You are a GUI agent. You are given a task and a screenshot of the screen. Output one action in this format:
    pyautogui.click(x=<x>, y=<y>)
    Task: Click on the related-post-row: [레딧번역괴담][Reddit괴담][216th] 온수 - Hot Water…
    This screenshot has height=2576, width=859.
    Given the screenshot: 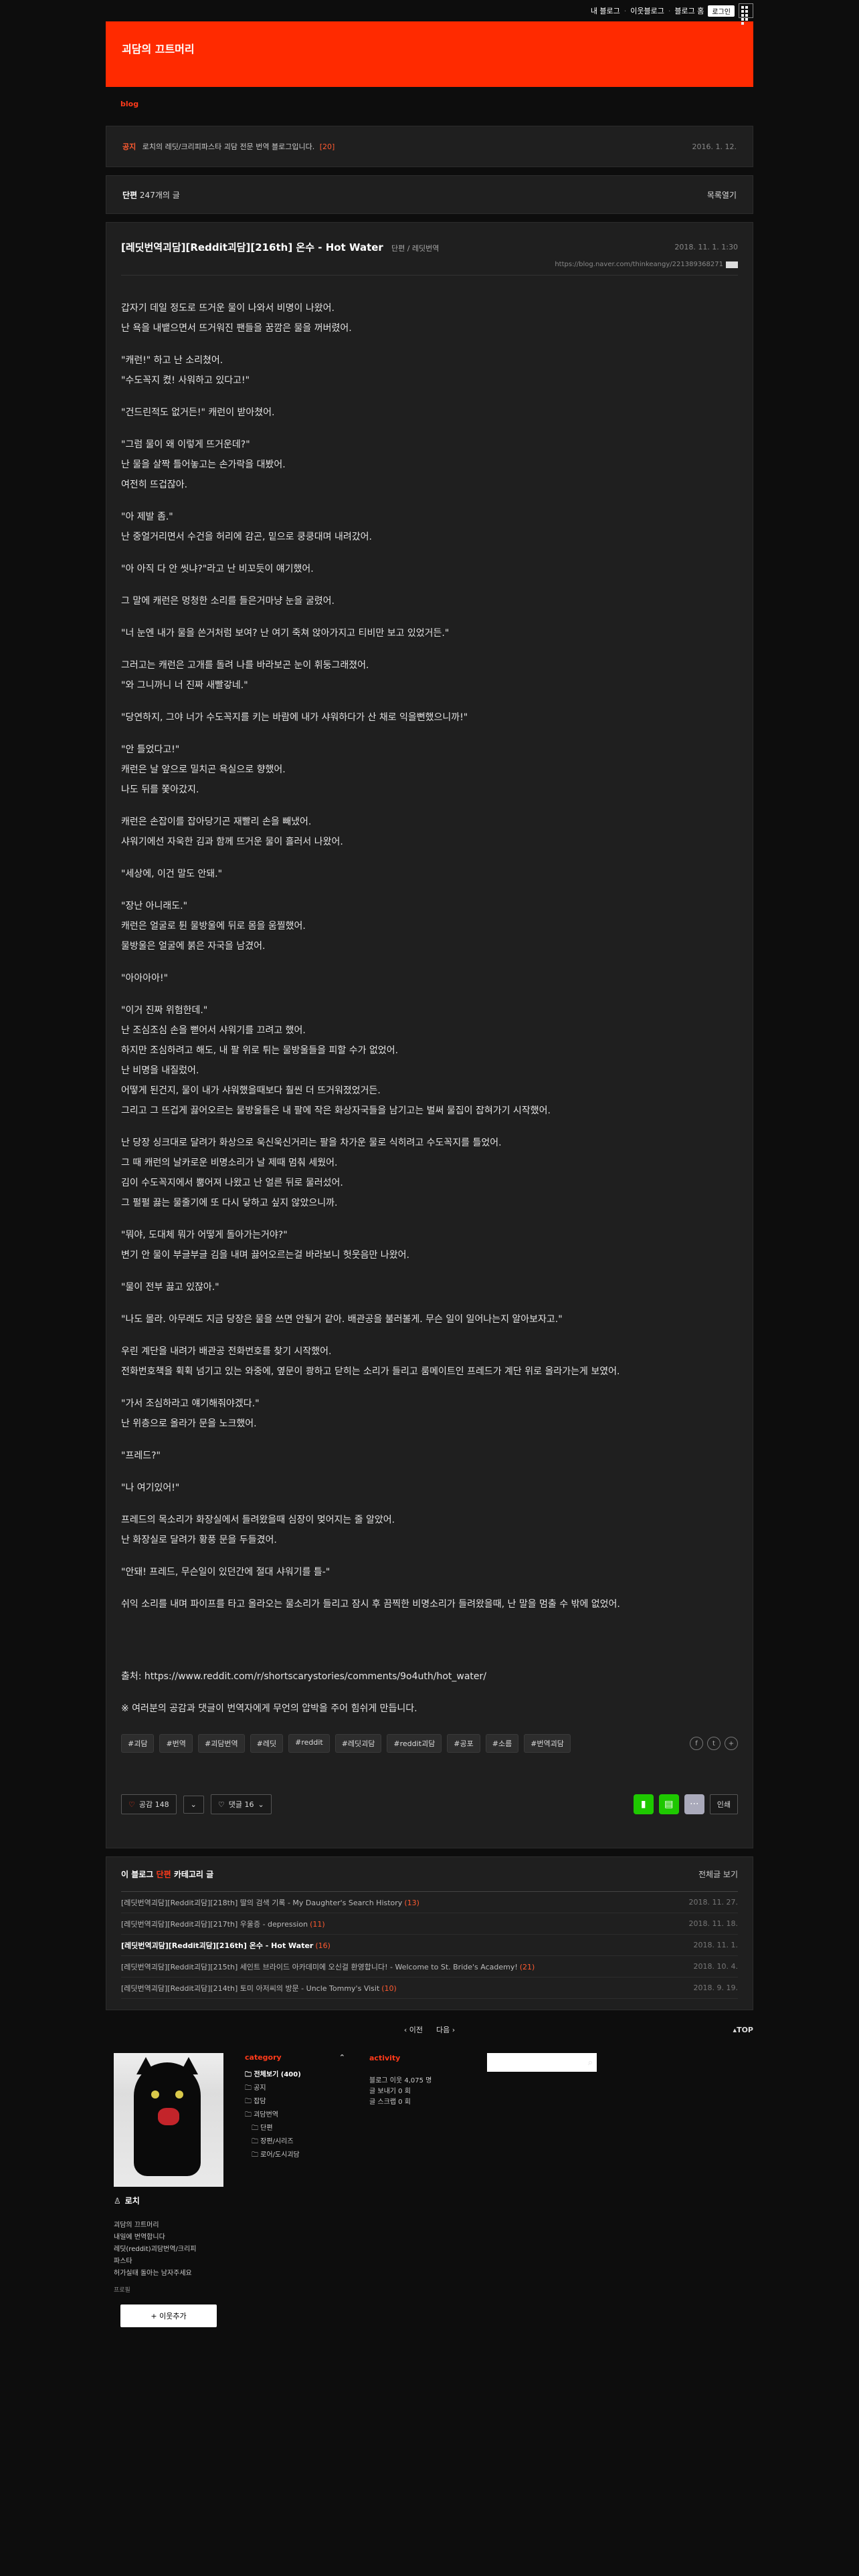 What is the action you would take?
    pyautogui.click(x=429, y=1945)
    